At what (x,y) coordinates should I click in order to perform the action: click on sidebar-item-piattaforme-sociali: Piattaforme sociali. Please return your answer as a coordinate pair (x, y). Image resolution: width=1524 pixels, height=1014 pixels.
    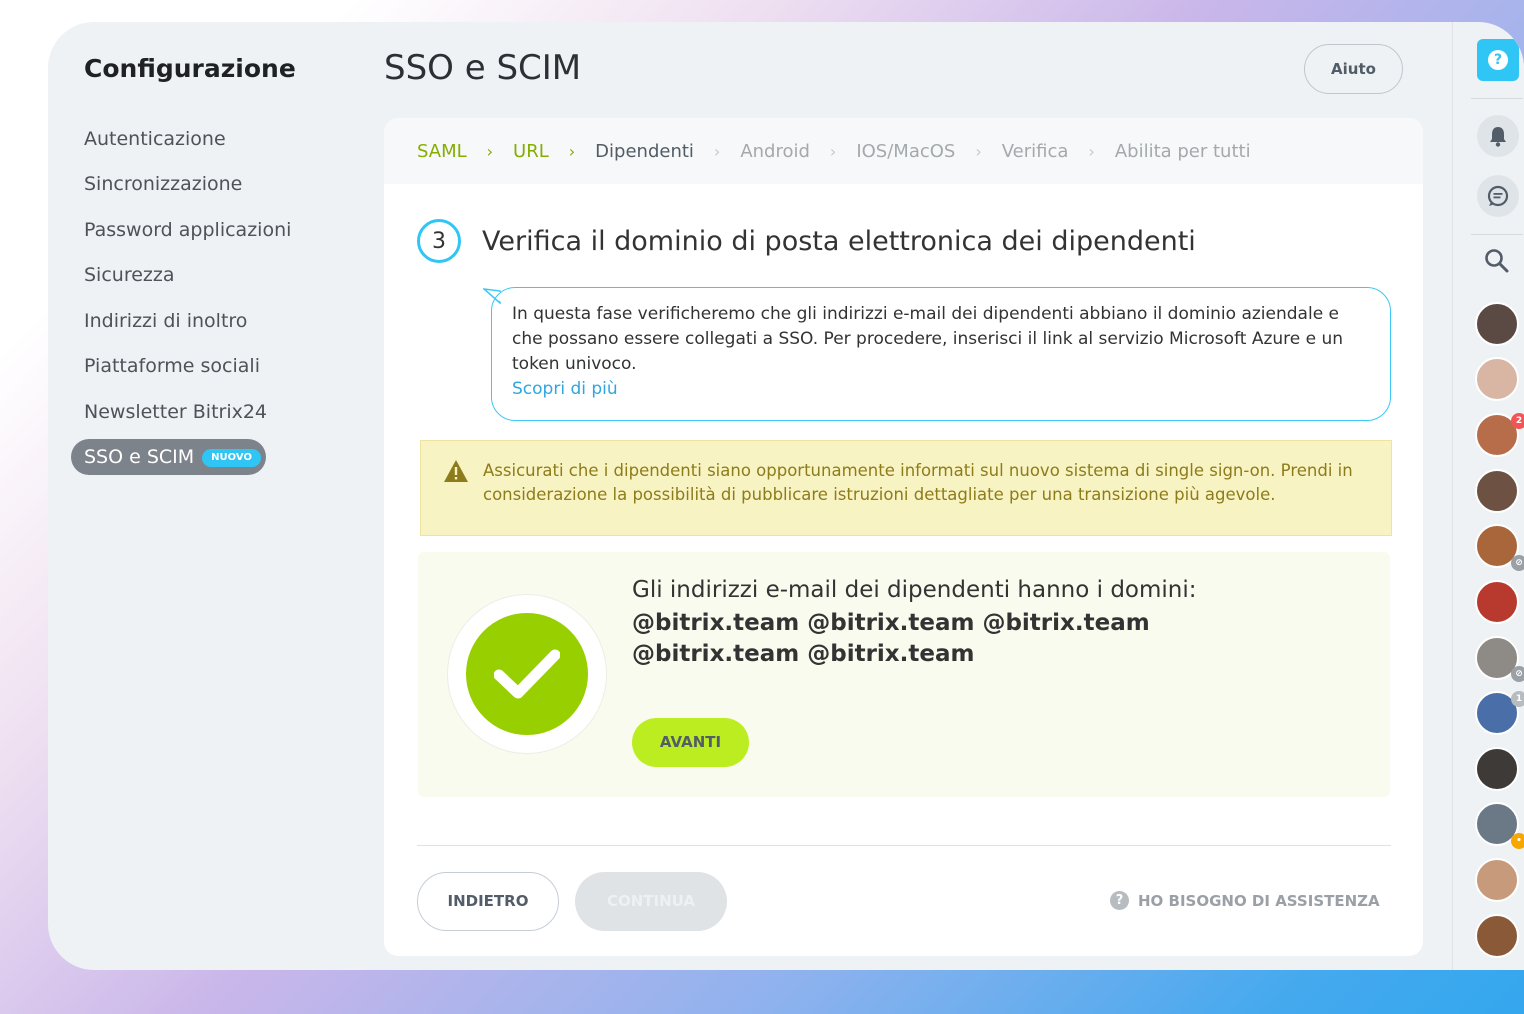
    Looking at the image, I should click on (172, 366).